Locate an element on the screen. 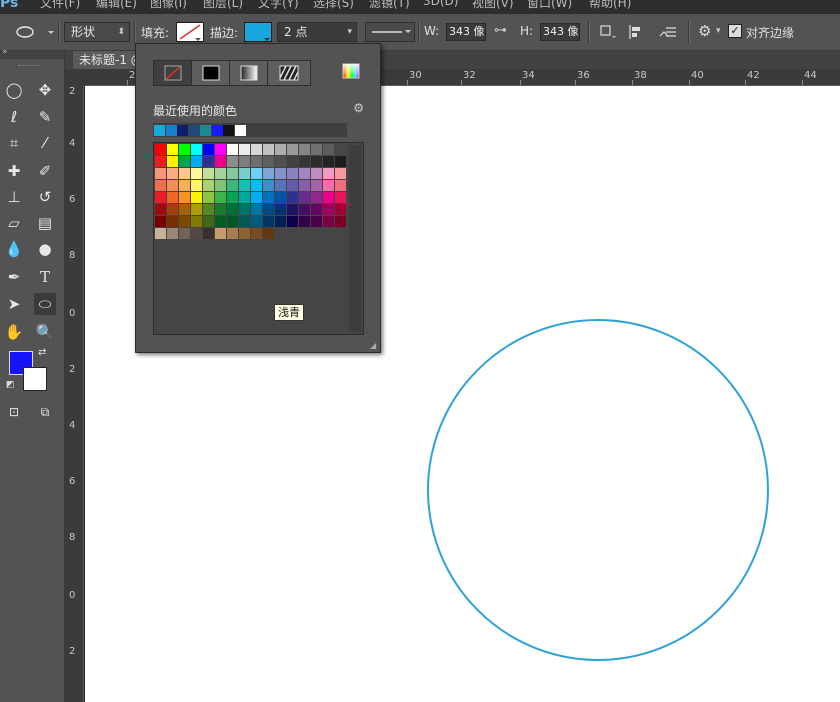  panel-grip is located at coordinates (29, 67).